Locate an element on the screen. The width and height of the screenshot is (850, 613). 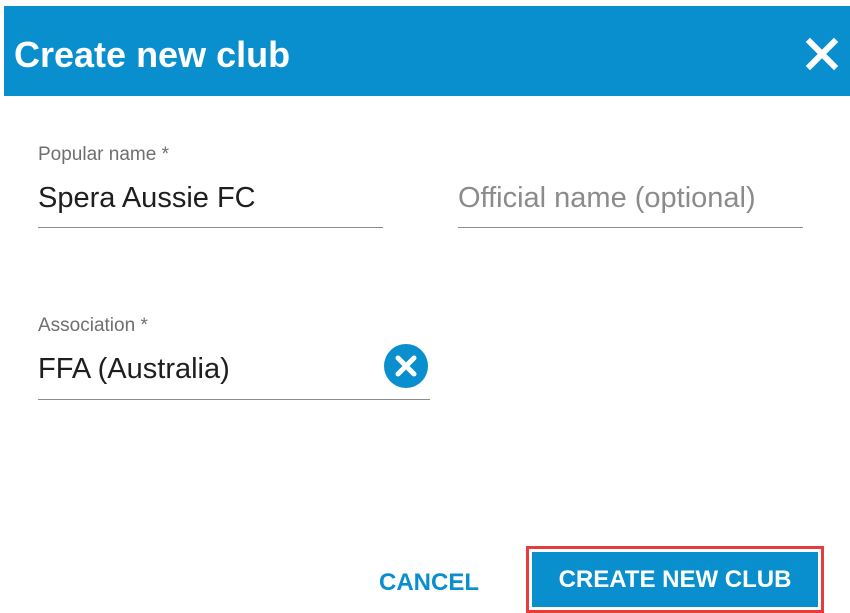
association-clear-button is located at coordinates (406, 366).